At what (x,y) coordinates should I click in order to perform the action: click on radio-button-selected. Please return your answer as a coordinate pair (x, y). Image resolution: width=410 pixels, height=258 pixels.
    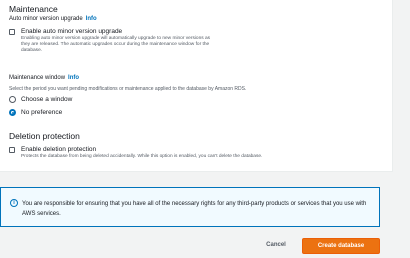
    Looking at the image, I should click on (12, 112).